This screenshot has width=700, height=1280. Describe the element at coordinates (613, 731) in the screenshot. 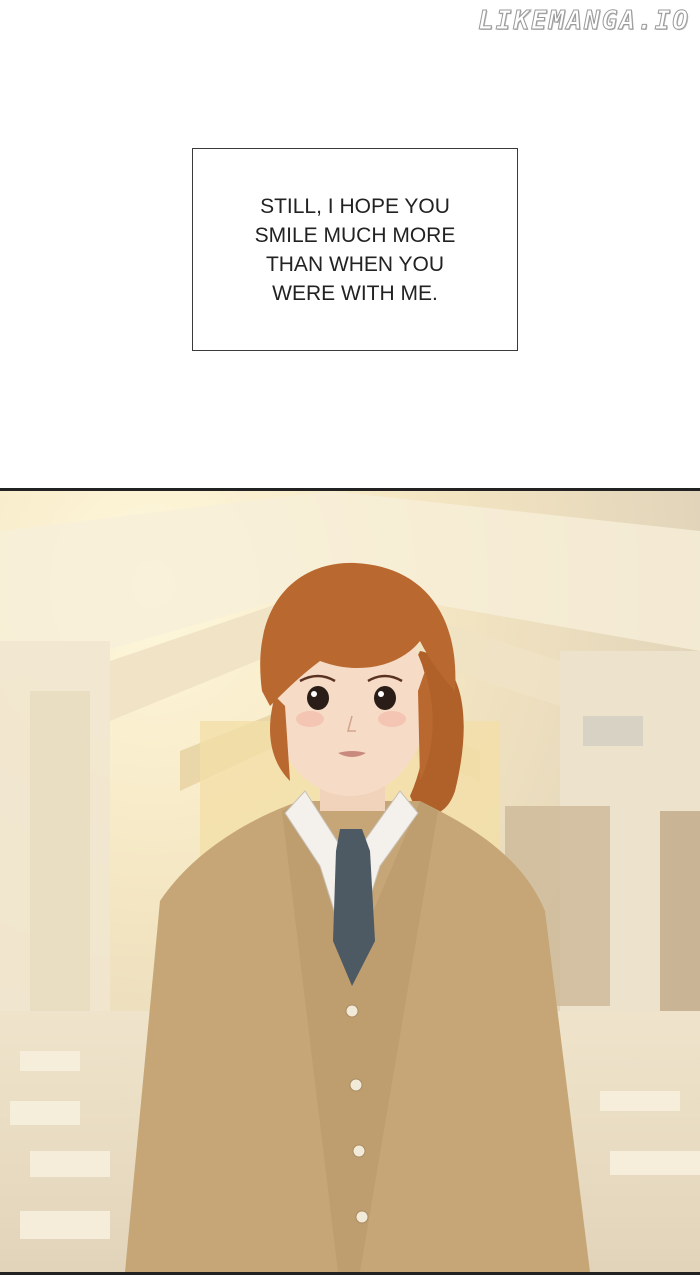

I see `room-sign` at that location.